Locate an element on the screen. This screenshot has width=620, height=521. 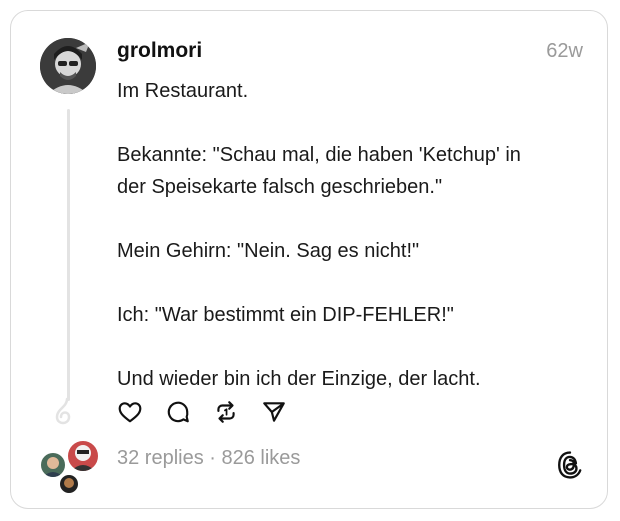
thread-line is located at coordinates (68, 255).